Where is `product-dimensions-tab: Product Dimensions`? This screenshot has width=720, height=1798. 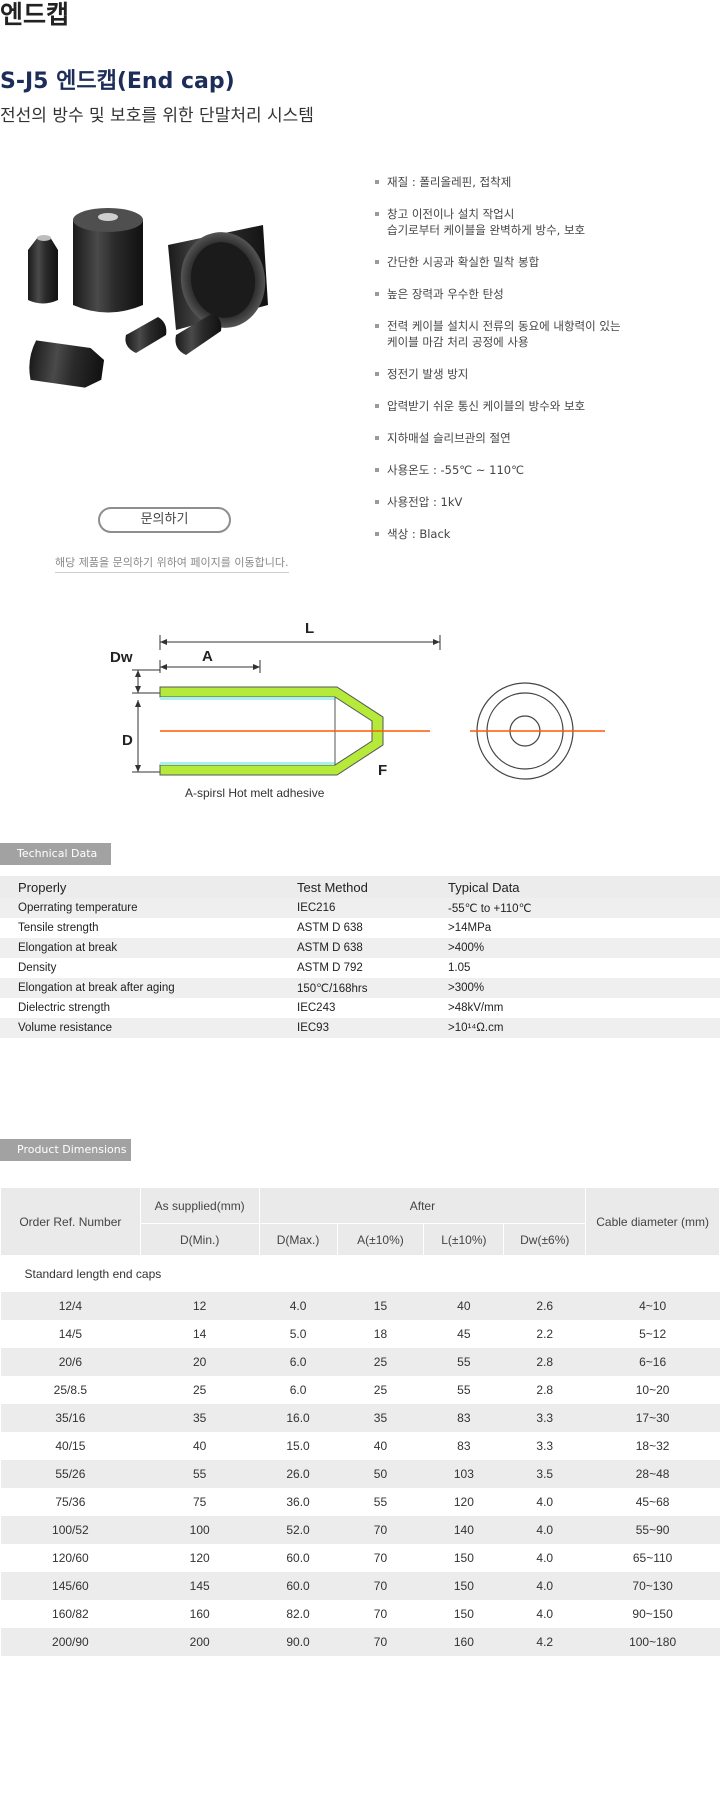 product-dimensions-tab: Product Dimensions is located at coordinates (65, 1150).